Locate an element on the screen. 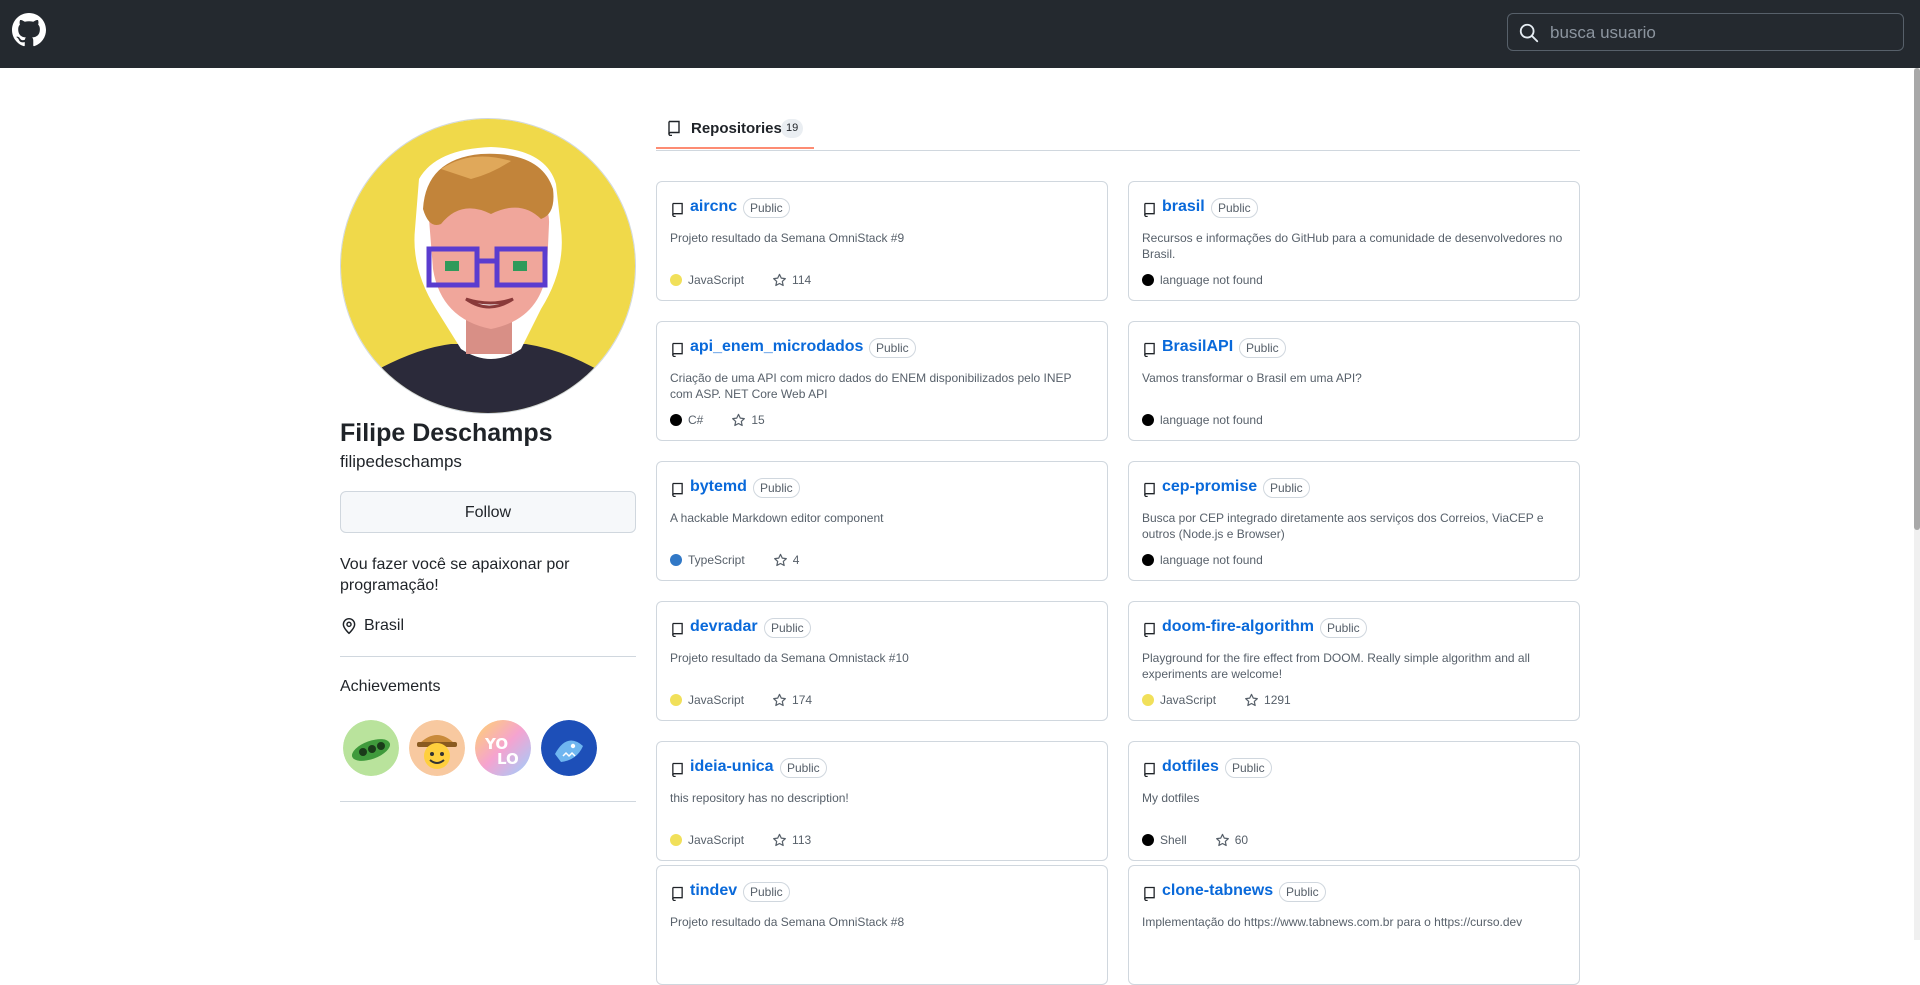  achievements-list: YO LO is located at coordinates (488, 750).